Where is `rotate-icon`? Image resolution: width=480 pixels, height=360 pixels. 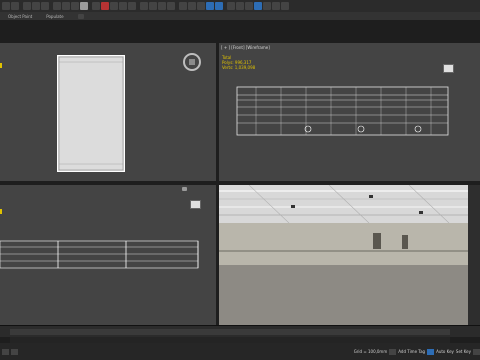
rotate-icon is located at coordinates (105, 6).